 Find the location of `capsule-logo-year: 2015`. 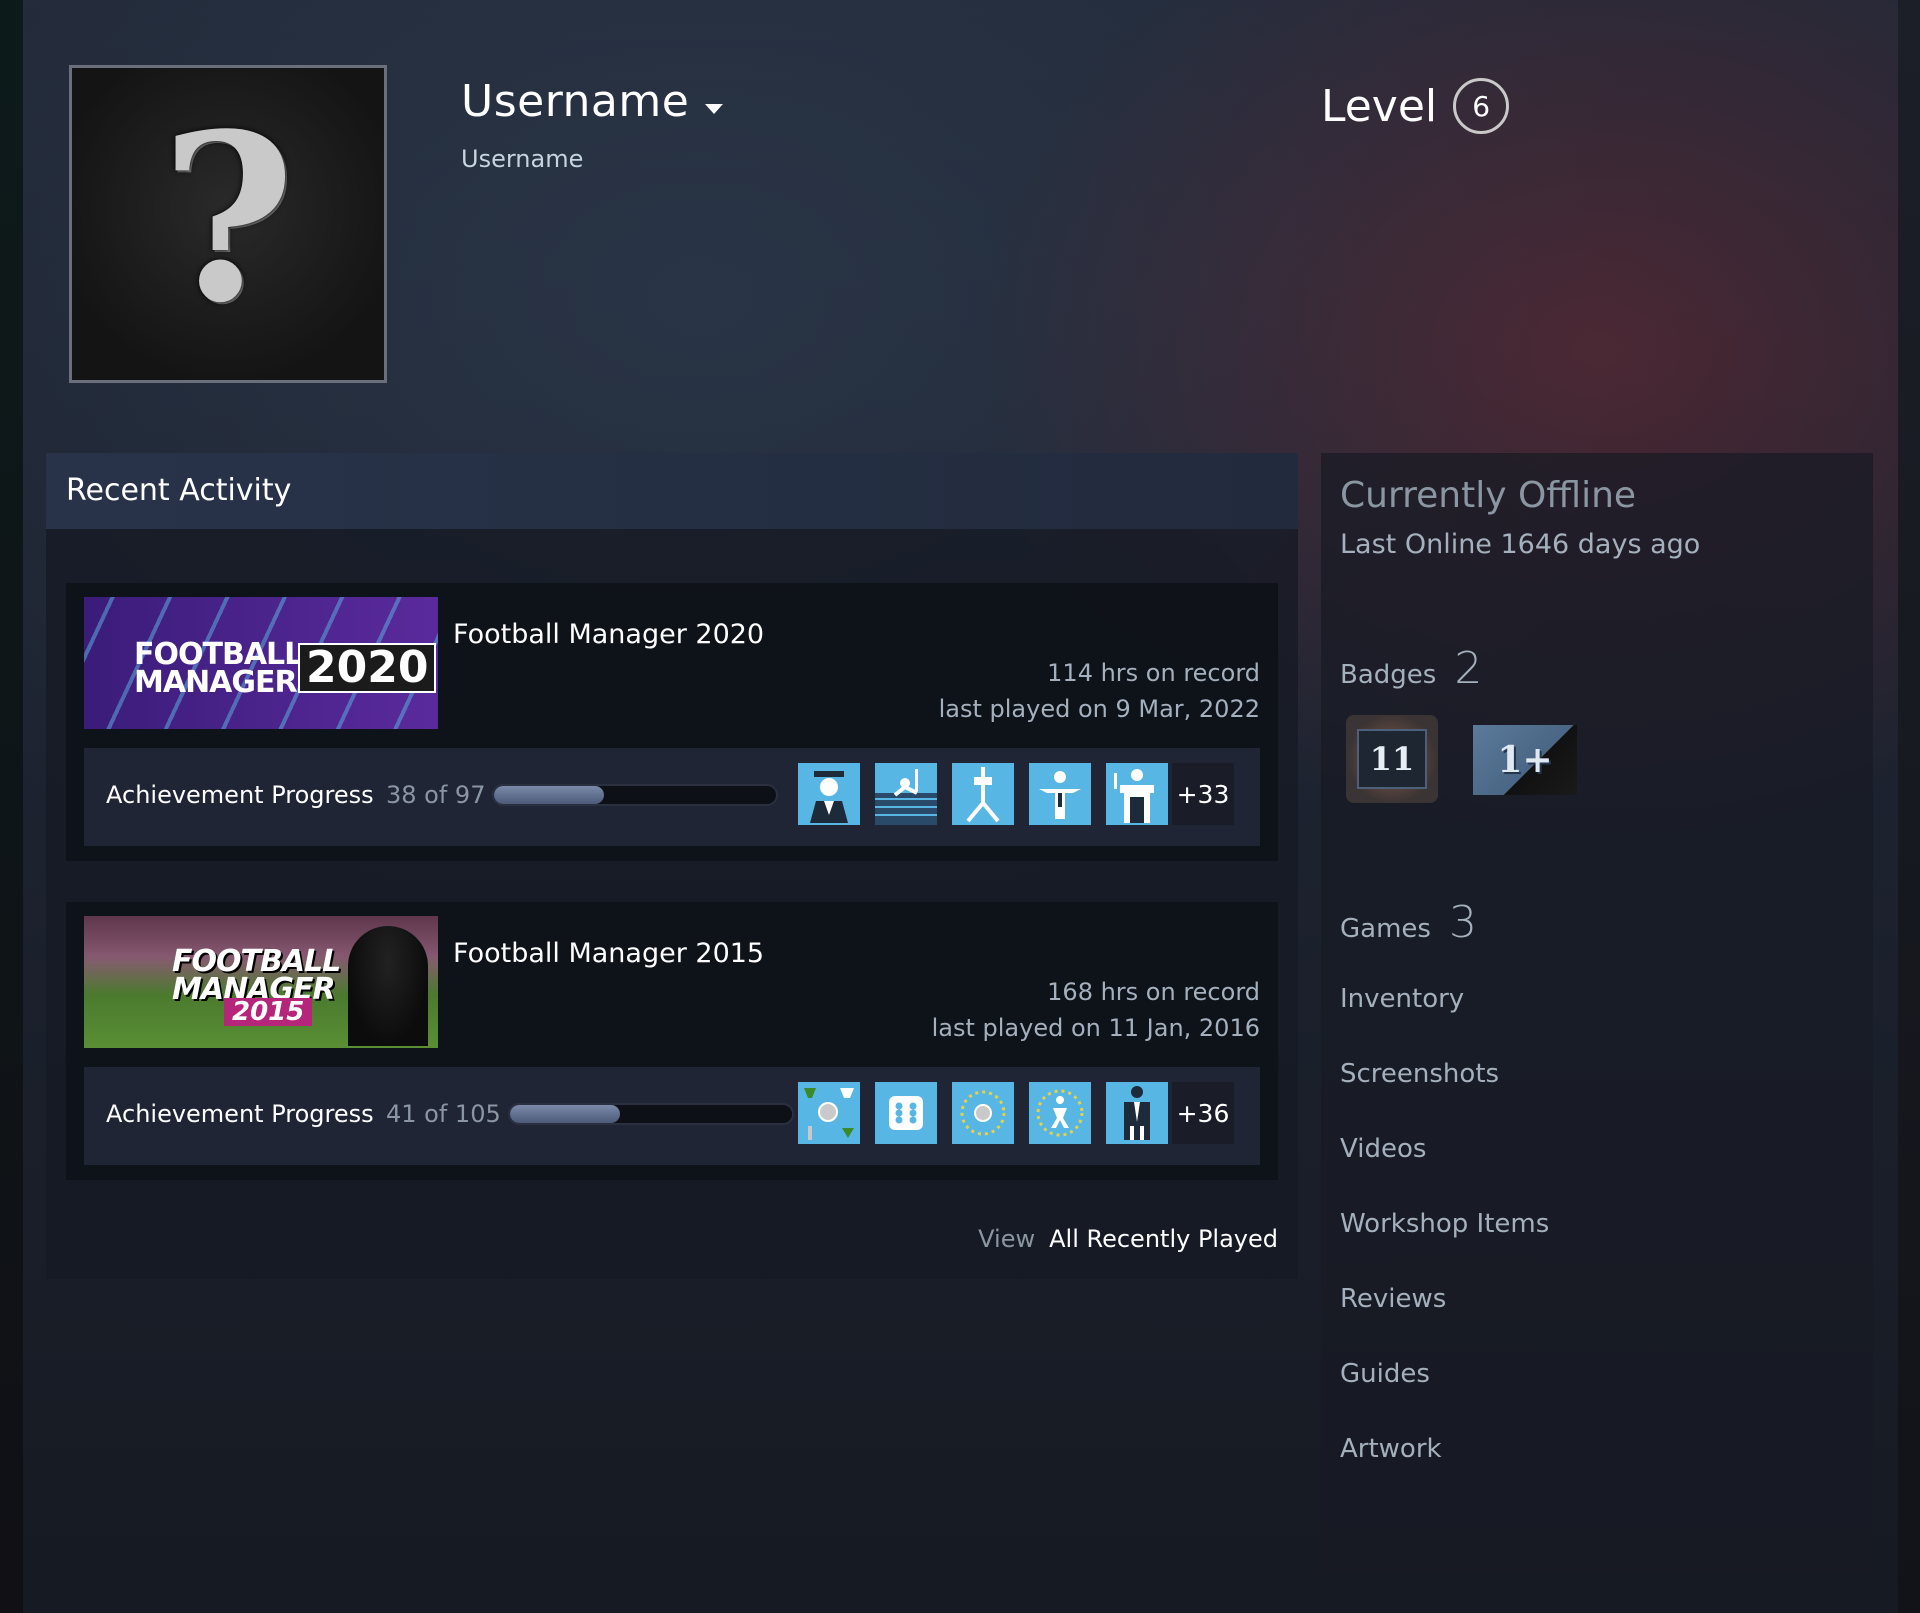

capsule-logo-year: 2015 is located at coordinates (268, 1012).